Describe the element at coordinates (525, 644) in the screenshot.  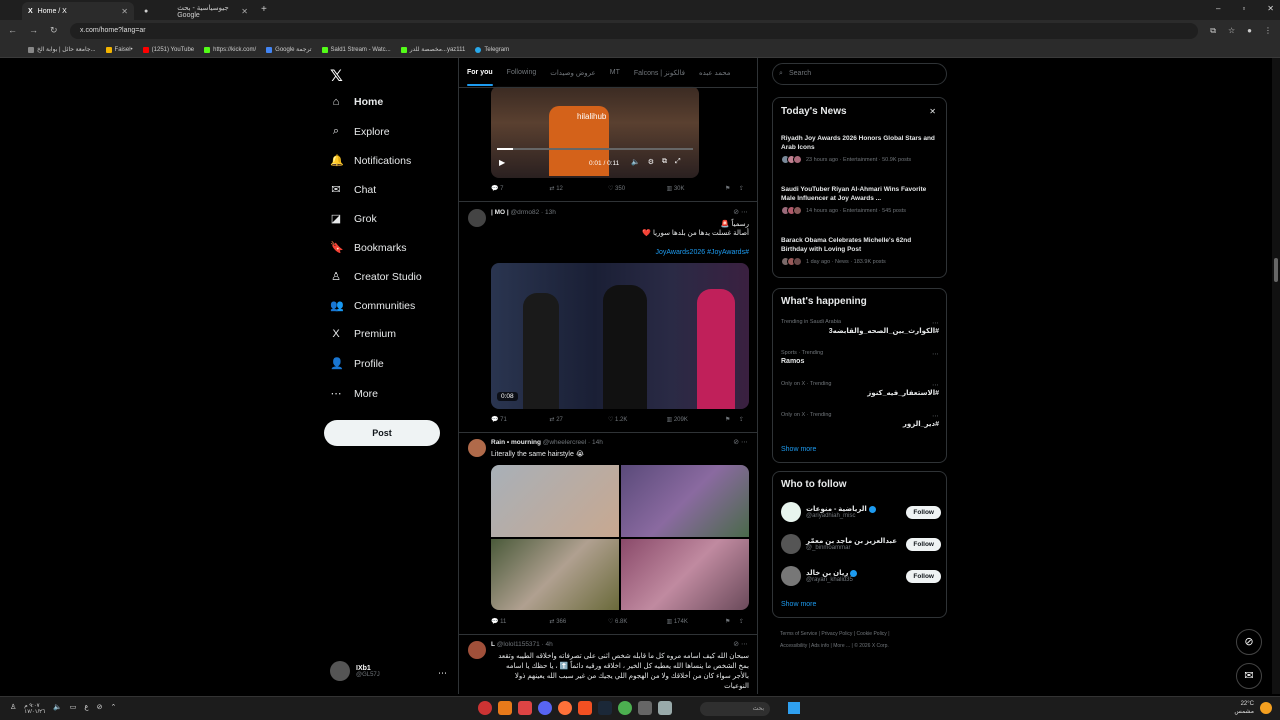
I see `author-handle: @lolol1155371 · 4h` at that location.